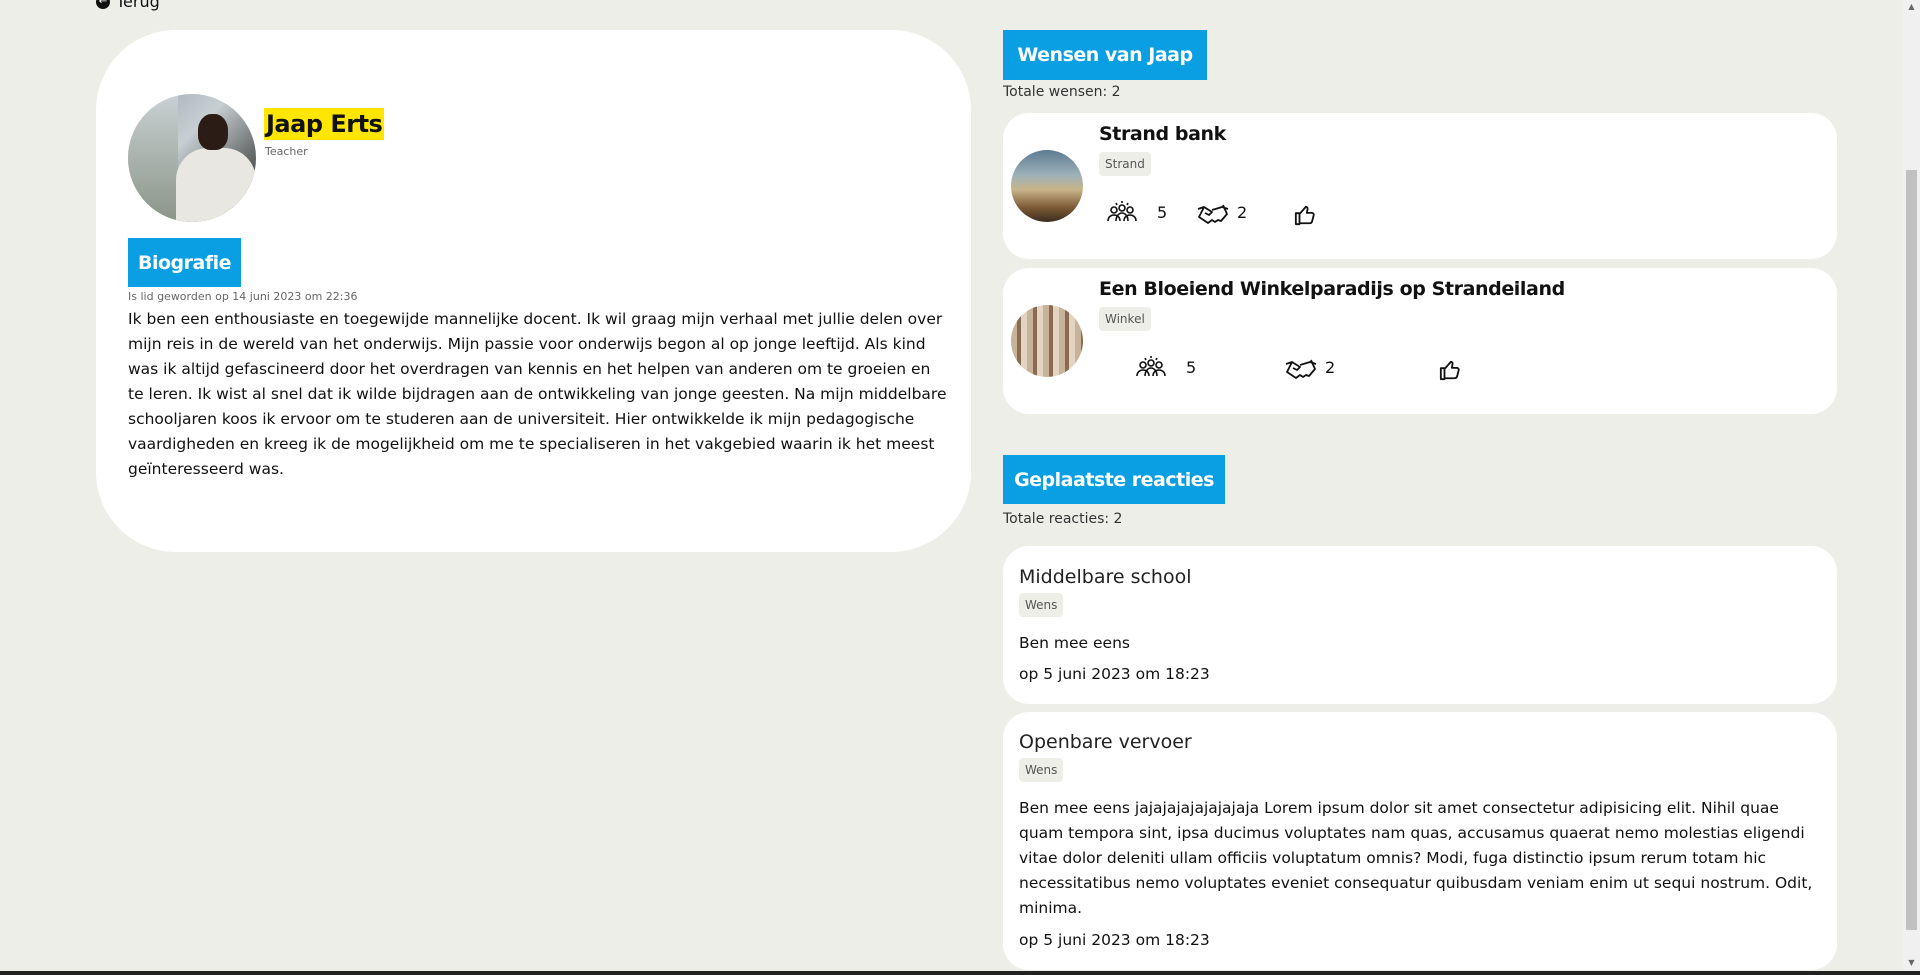  Describe the element at coordinates (1062, 92) in the screenshot. I see `wishes-total: Totale wensen: 2` at that location.